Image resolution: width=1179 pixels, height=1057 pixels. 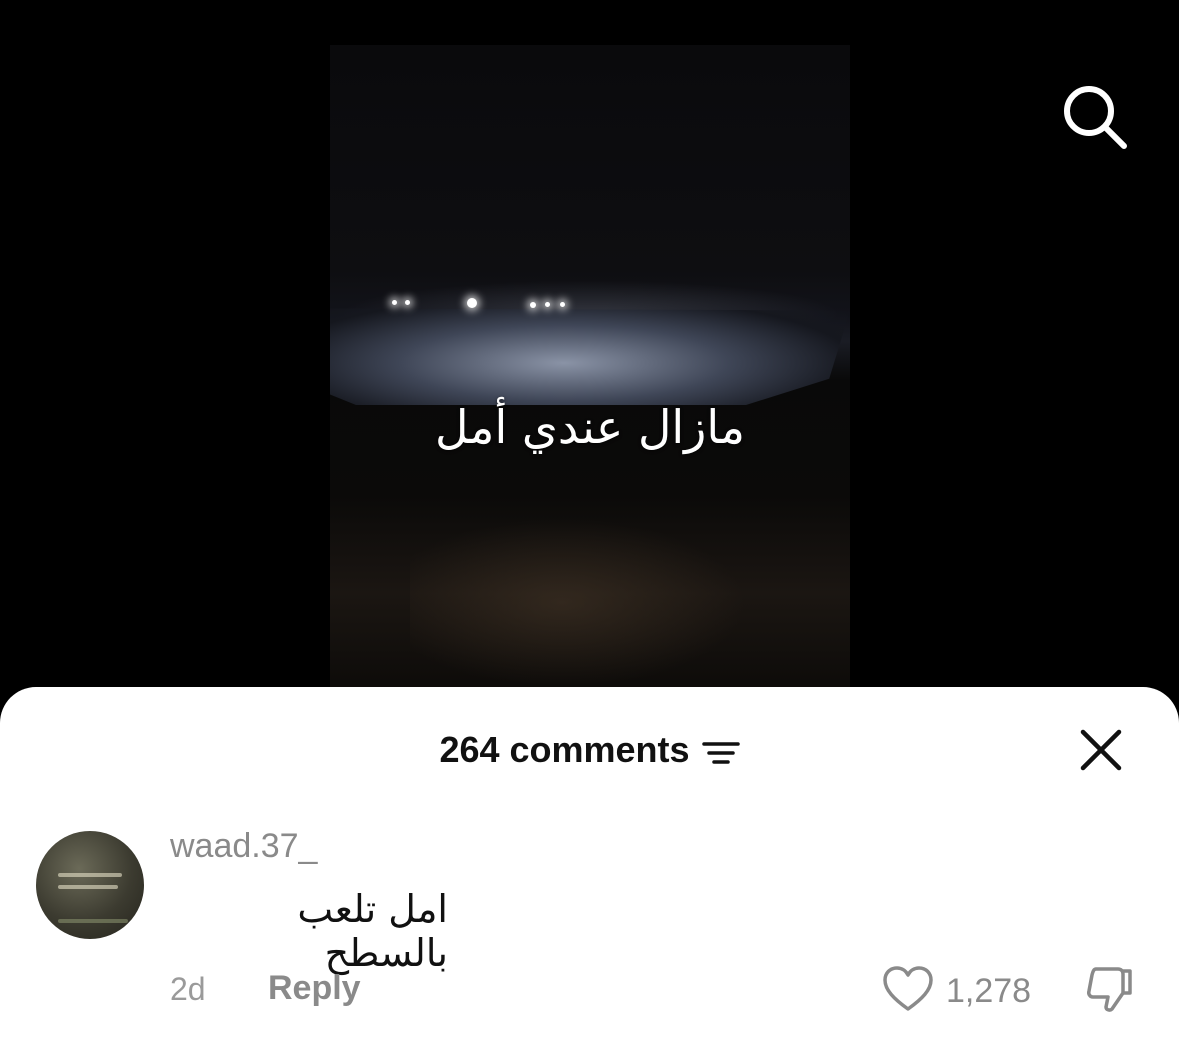 What do you see at coordinates (372, 931) in the screenshot?
I see `comment-text: امل تلعب بالسطح` at bounding box center [372, 931].